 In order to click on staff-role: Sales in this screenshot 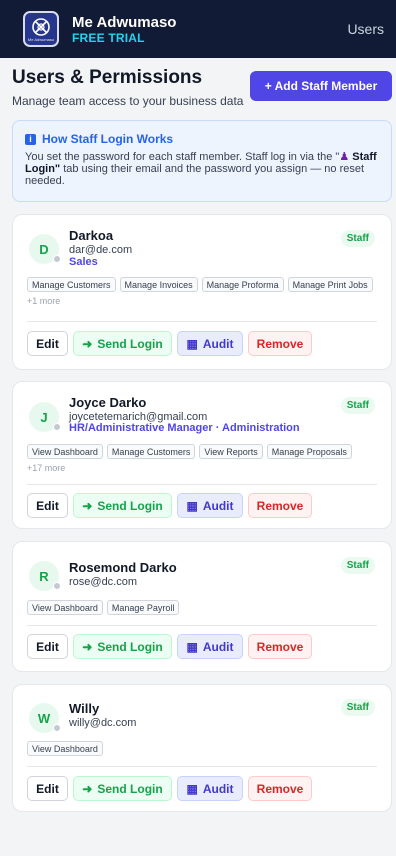, I will do `click(83, 262)`.